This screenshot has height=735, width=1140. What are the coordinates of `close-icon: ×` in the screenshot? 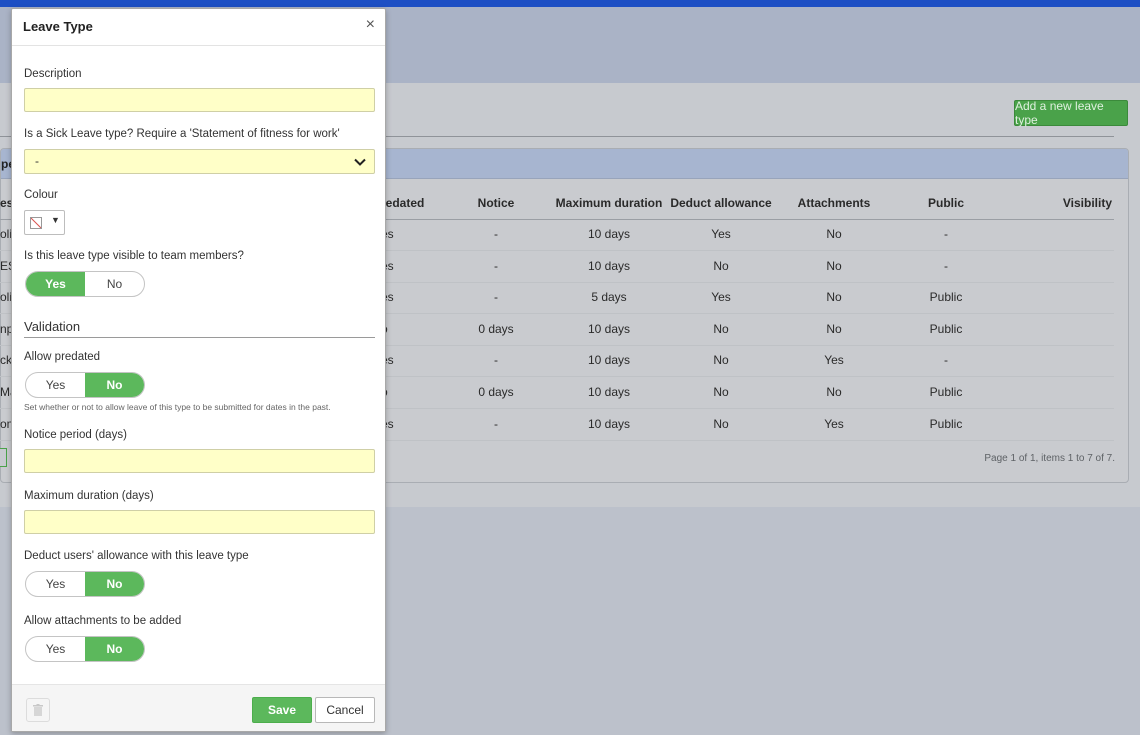 It's located at (370, 25).